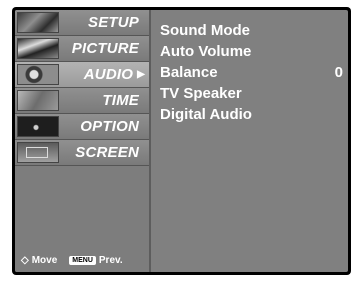 This screenshot has height=283, width=361. Describe the element at coordinates (141, 74) in the screenshot. I see `right-arrow-icon: ▶` at that location.